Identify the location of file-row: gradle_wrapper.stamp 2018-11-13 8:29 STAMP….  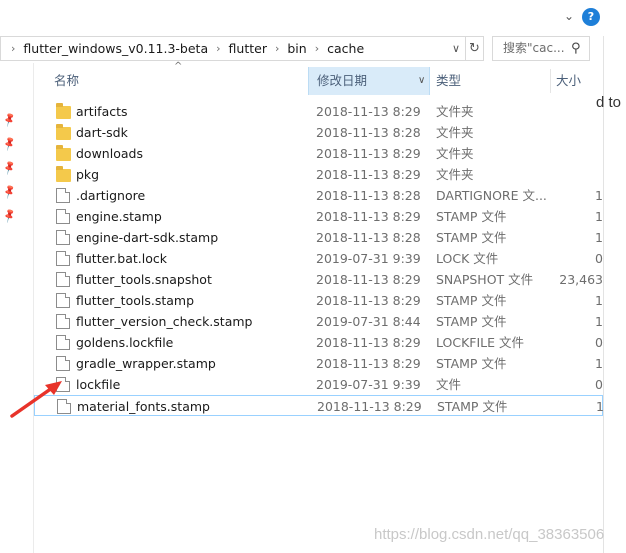
(318, 363).